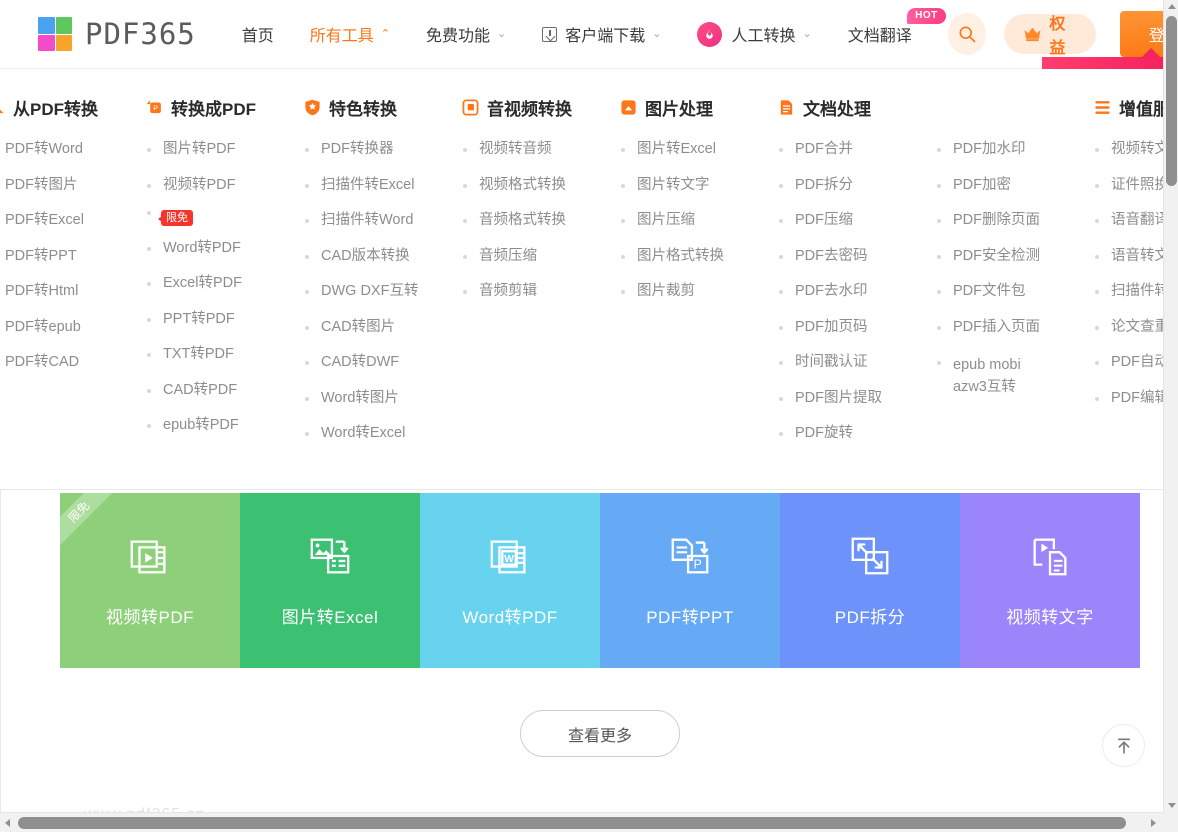 Image resolution: width=1178 pixels, height=832 pixels. I want to click on scroll-left-arrow-icon, so click(7, 823).